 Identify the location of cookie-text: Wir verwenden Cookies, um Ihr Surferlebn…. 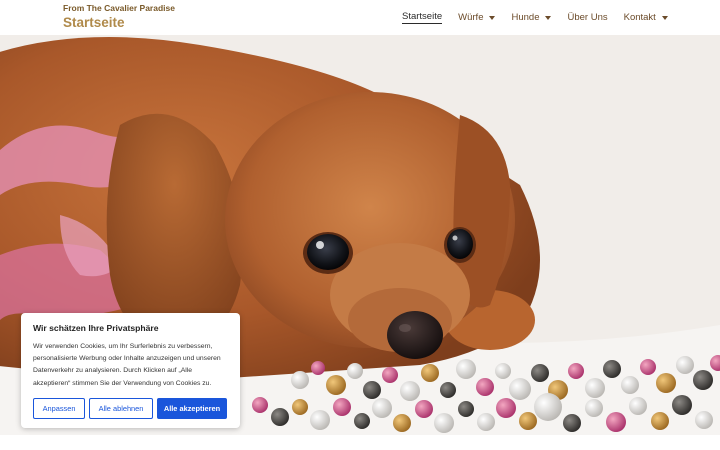
(127, 365).